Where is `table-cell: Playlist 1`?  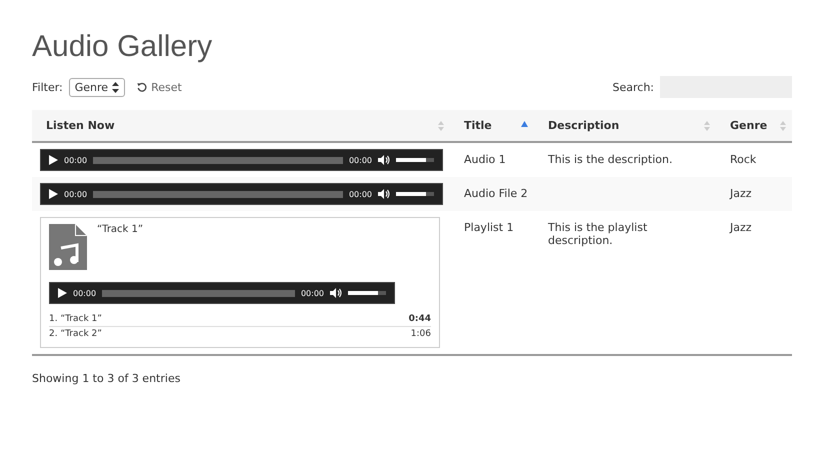
table-cell: Playlist 1 is located at coordinates (489, 227).